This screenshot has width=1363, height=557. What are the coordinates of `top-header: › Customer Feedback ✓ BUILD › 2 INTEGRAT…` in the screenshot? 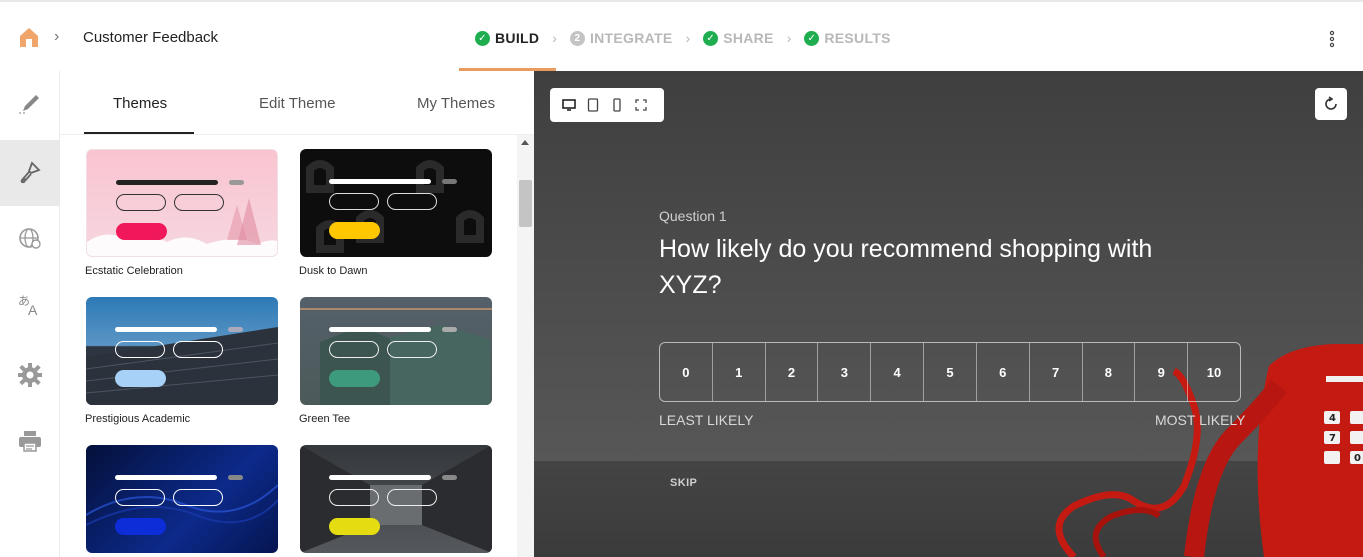 It's located at (681, 35).